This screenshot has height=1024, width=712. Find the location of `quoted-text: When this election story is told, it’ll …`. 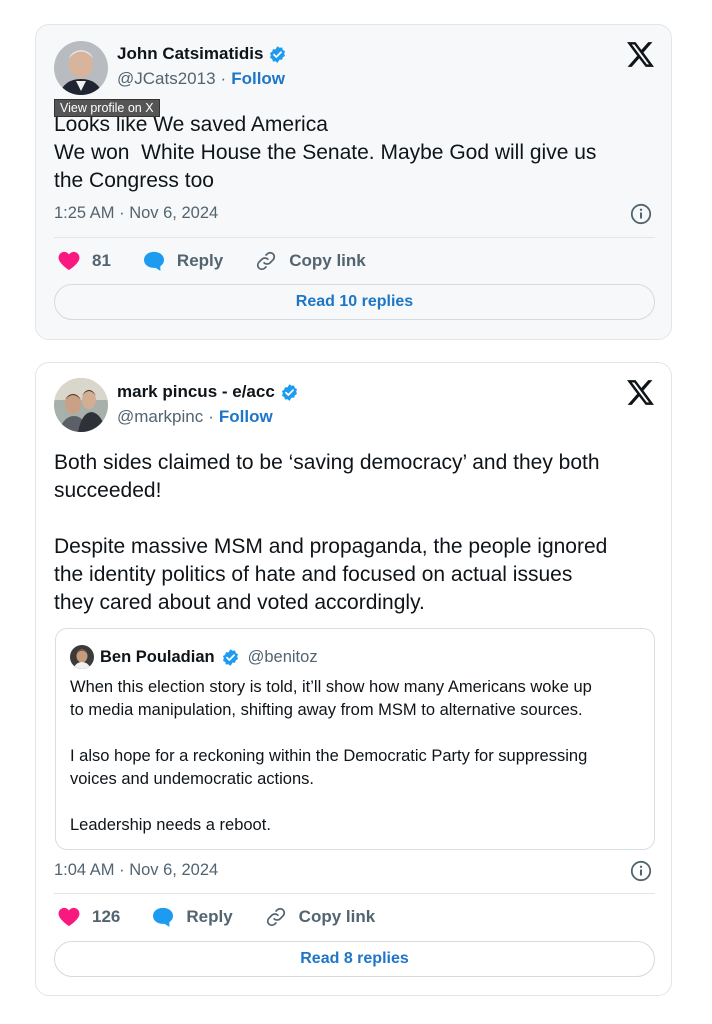

quoted-text: When this election story is told, it’ll … is located at coordinates (331, 756).